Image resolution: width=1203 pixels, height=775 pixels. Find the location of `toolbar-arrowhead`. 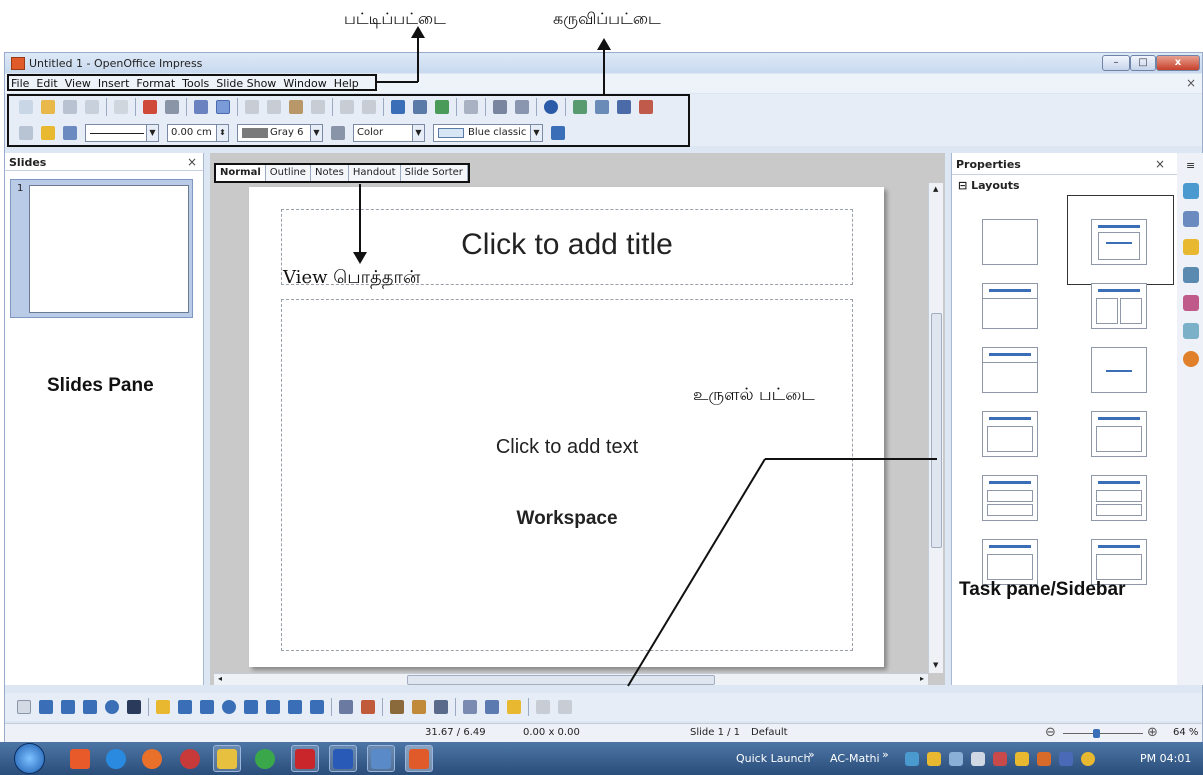

toolbar-arrowhead is located at coordinates (604, 44).